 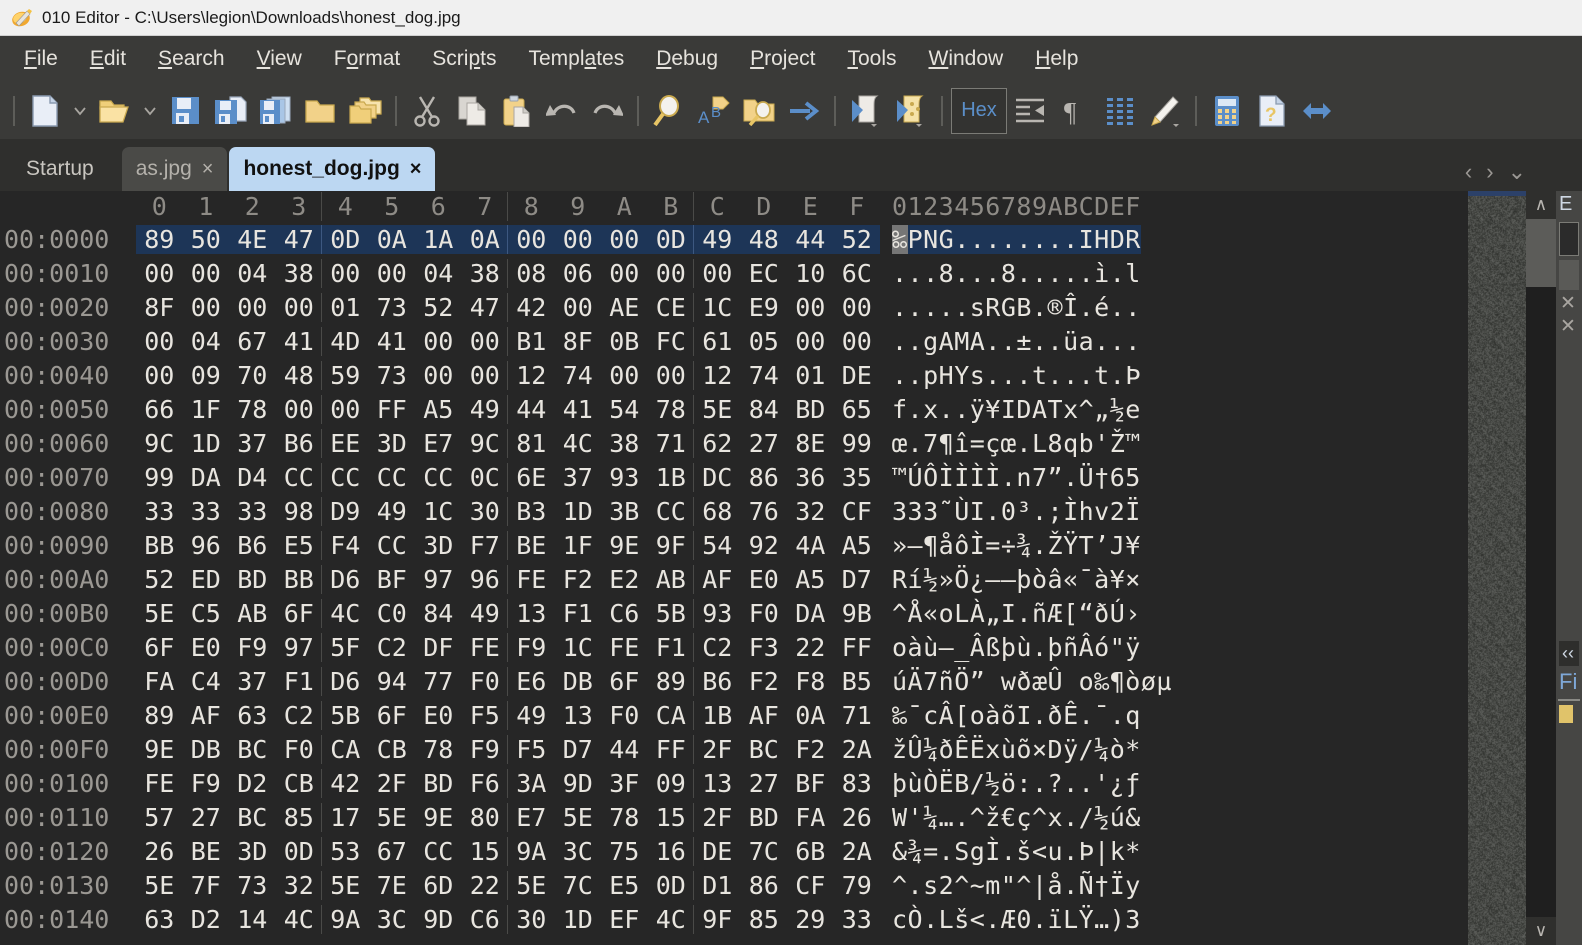 I want to click on row-bytes: BB 96 B6 E5 F4 CC 3D F7 BE 1F 9E 9F 54 92 4A A5, so click(x=508, y=545).